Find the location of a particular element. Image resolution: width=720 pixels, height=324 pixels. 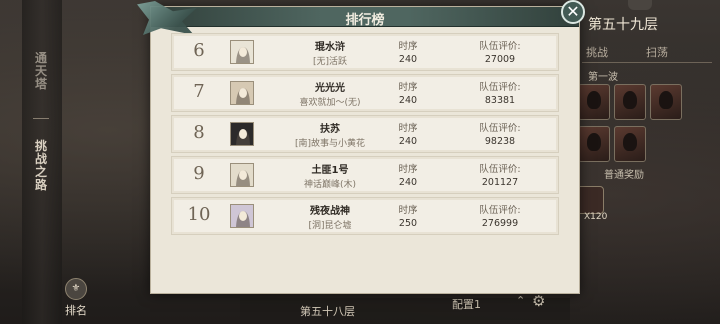

sidebar-tab-challenge-road: 挑战之路 is located at coordinates (41, 166).